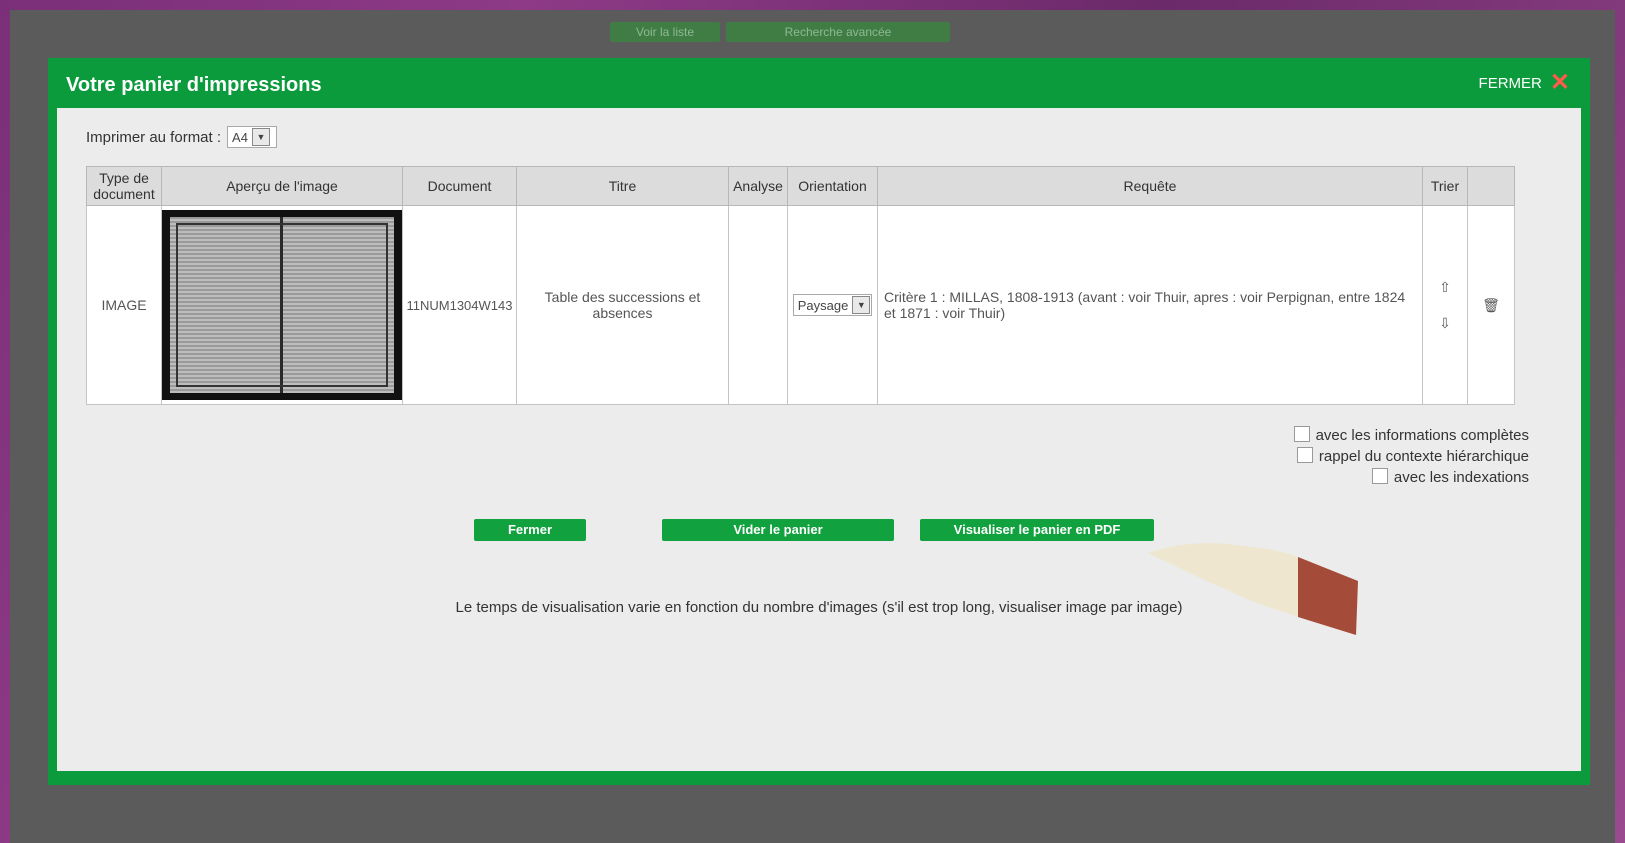 Image resolution: width=1625 pixels, height=843 pixels. I want to click on option-hierarchy: rappel du contexte hiérarchique, so click(1411, 456).